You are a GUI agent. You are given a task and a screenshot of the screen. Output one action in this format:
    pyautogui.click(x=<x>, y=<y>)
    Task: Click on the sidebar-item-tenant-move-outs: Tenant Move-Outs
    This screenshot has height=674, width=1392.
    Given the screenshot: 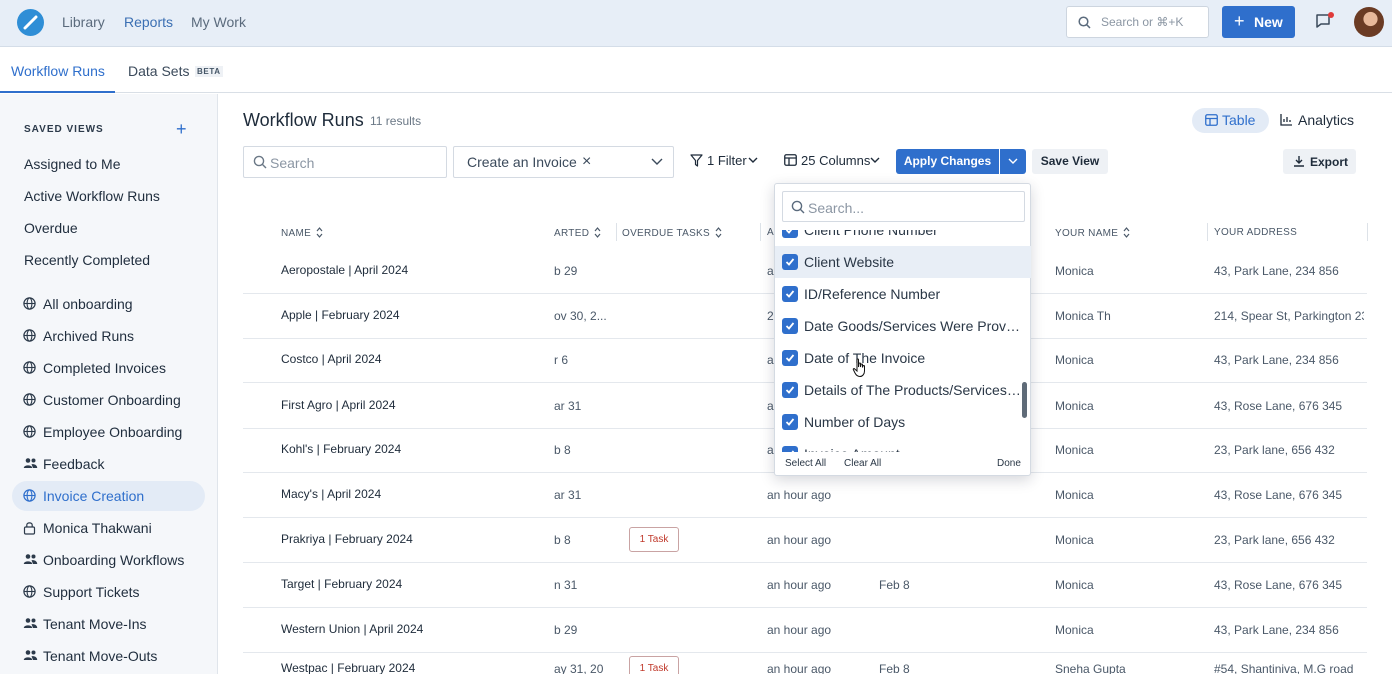 What is the action you would take?
    pyautogui.click(x=108, y=656)
    